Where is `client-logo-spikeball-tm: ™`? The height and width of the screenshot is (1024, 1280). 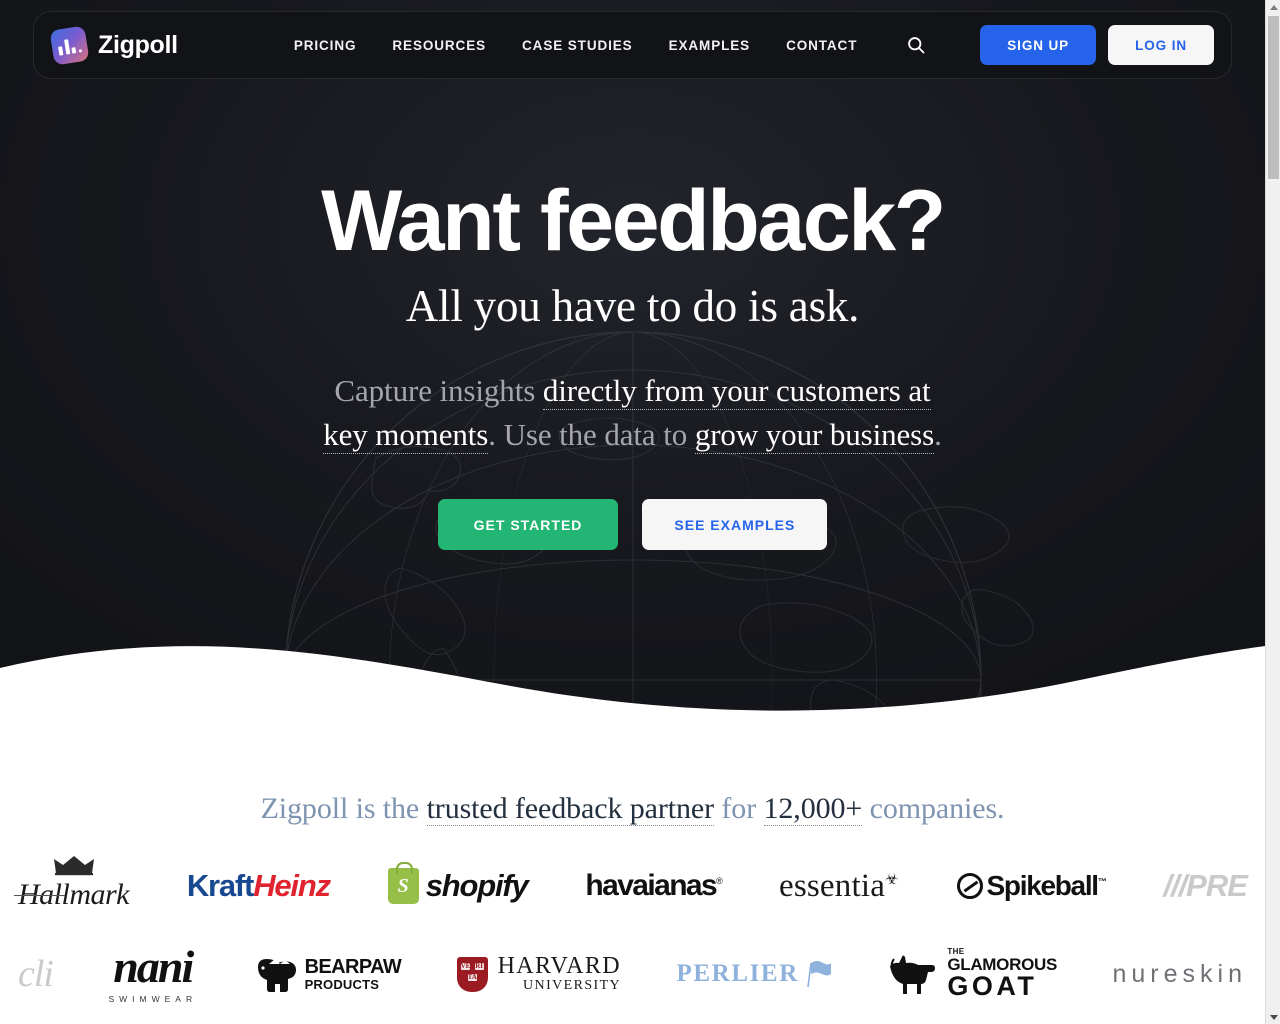 client-logo-spikeball-tm: ™ is located at coordinates (1102, 881).